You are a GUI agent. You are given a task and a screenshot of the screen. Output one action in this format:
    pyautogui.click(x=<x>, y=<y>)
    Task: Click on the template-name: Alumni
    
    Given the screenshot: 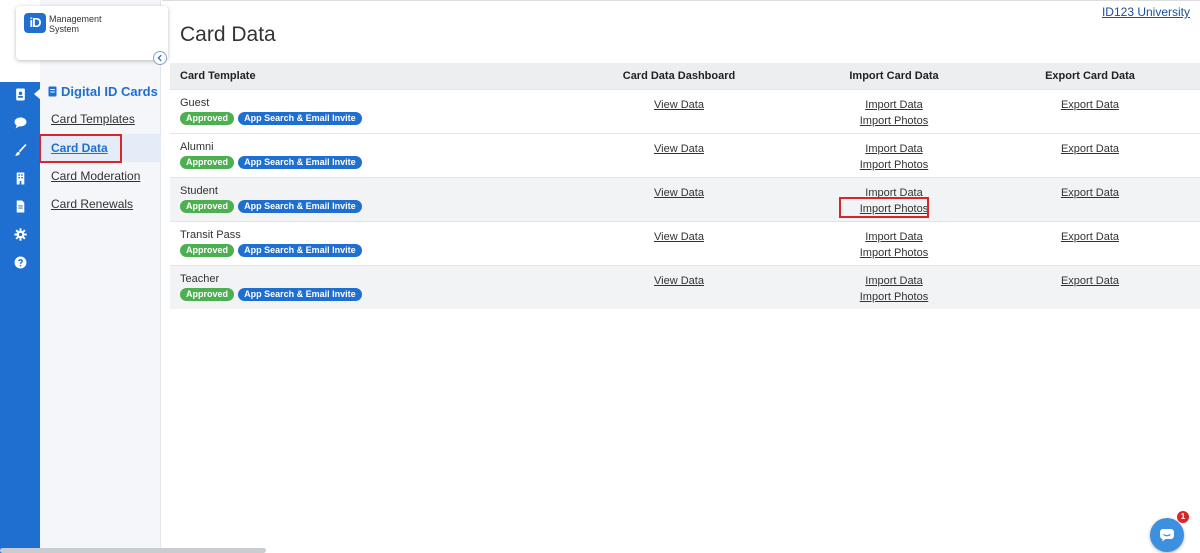 What is the action you would take?
    pyautogui.click(x=197, y=146)
    